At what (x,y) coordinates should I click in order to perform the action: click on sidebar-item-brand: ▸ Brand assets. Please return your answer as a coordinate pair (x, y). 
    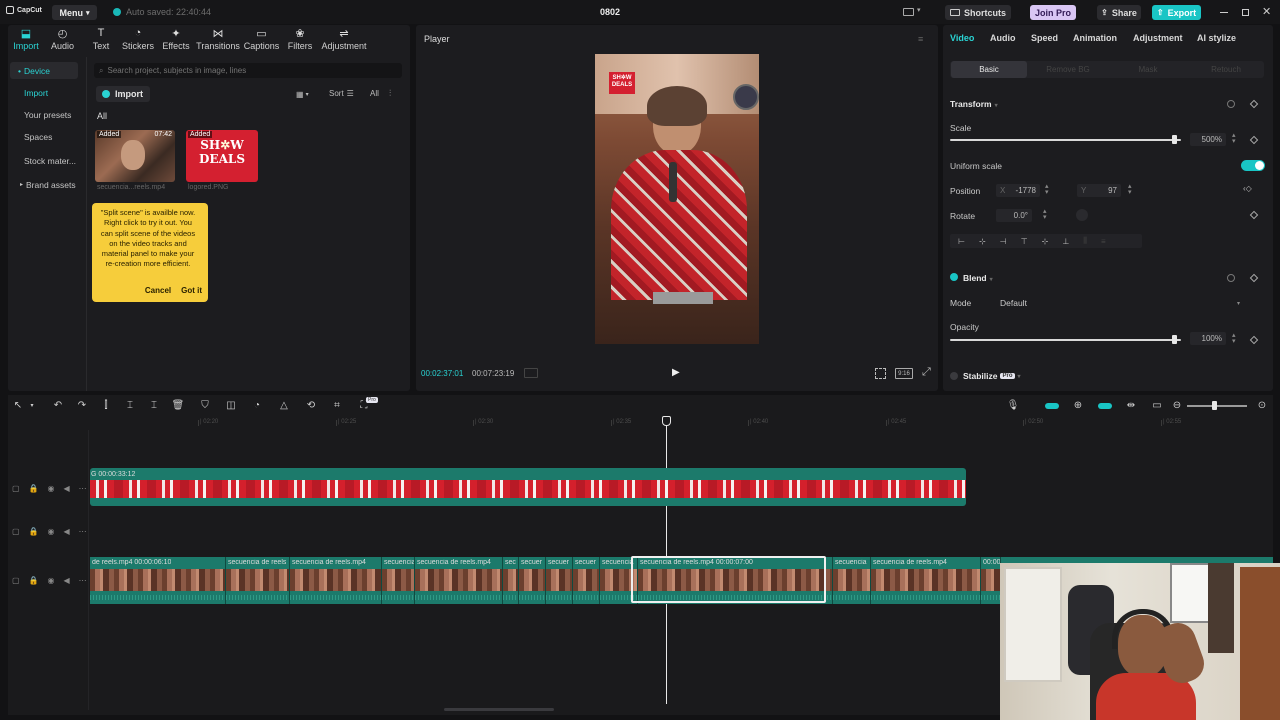
    Looking at the image, I should click on (44, 184).